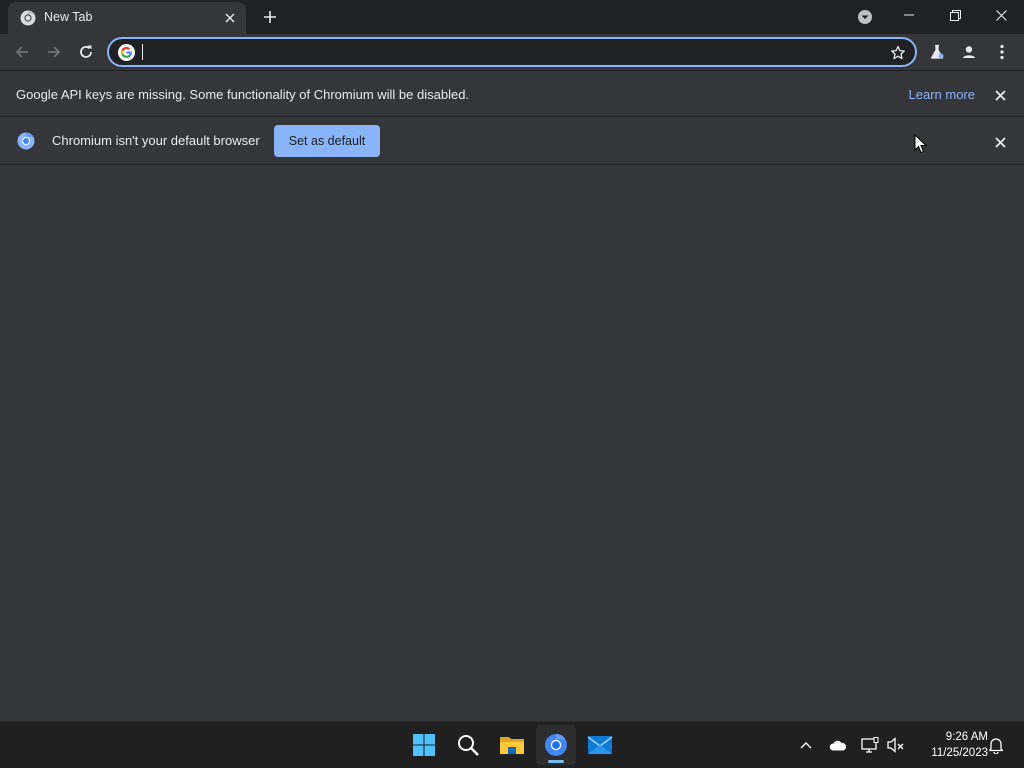 This screenshot has height=768, width=1024. Describe the element at coordinates (156, 140) in the screenshot. I see `default-browser-message: Chromium isn't your default browser` at that location.